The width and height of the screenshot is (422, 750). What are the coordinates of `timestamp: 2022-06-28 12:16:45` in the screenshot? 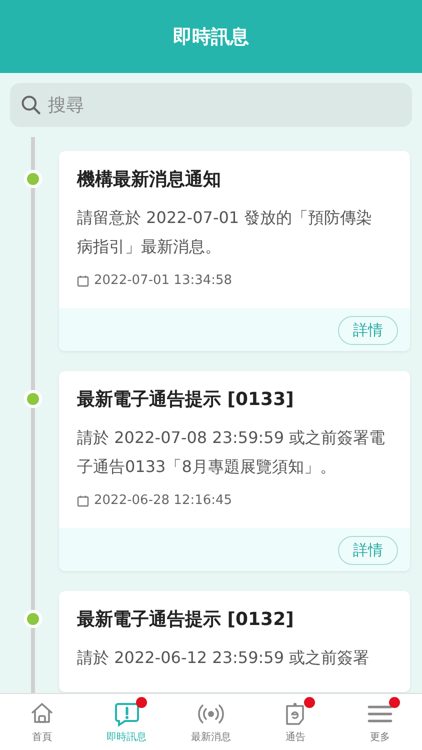 It's located at (163, 500).